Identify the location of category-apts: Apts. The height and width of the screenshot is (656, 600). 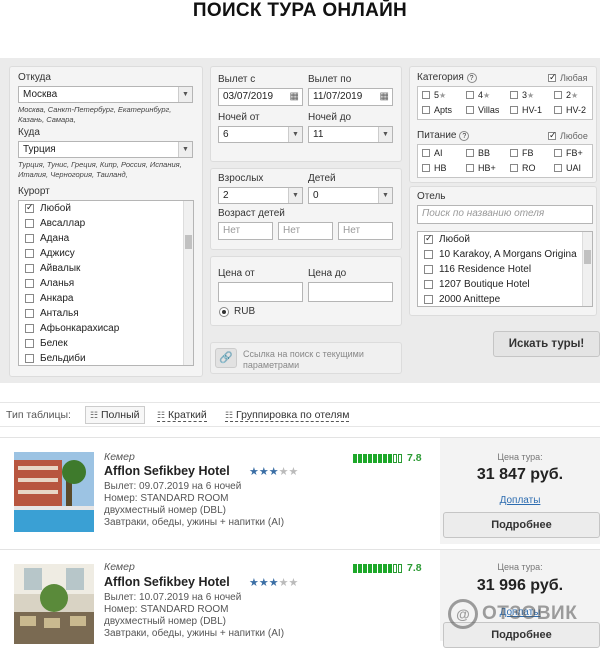
(437, 110).